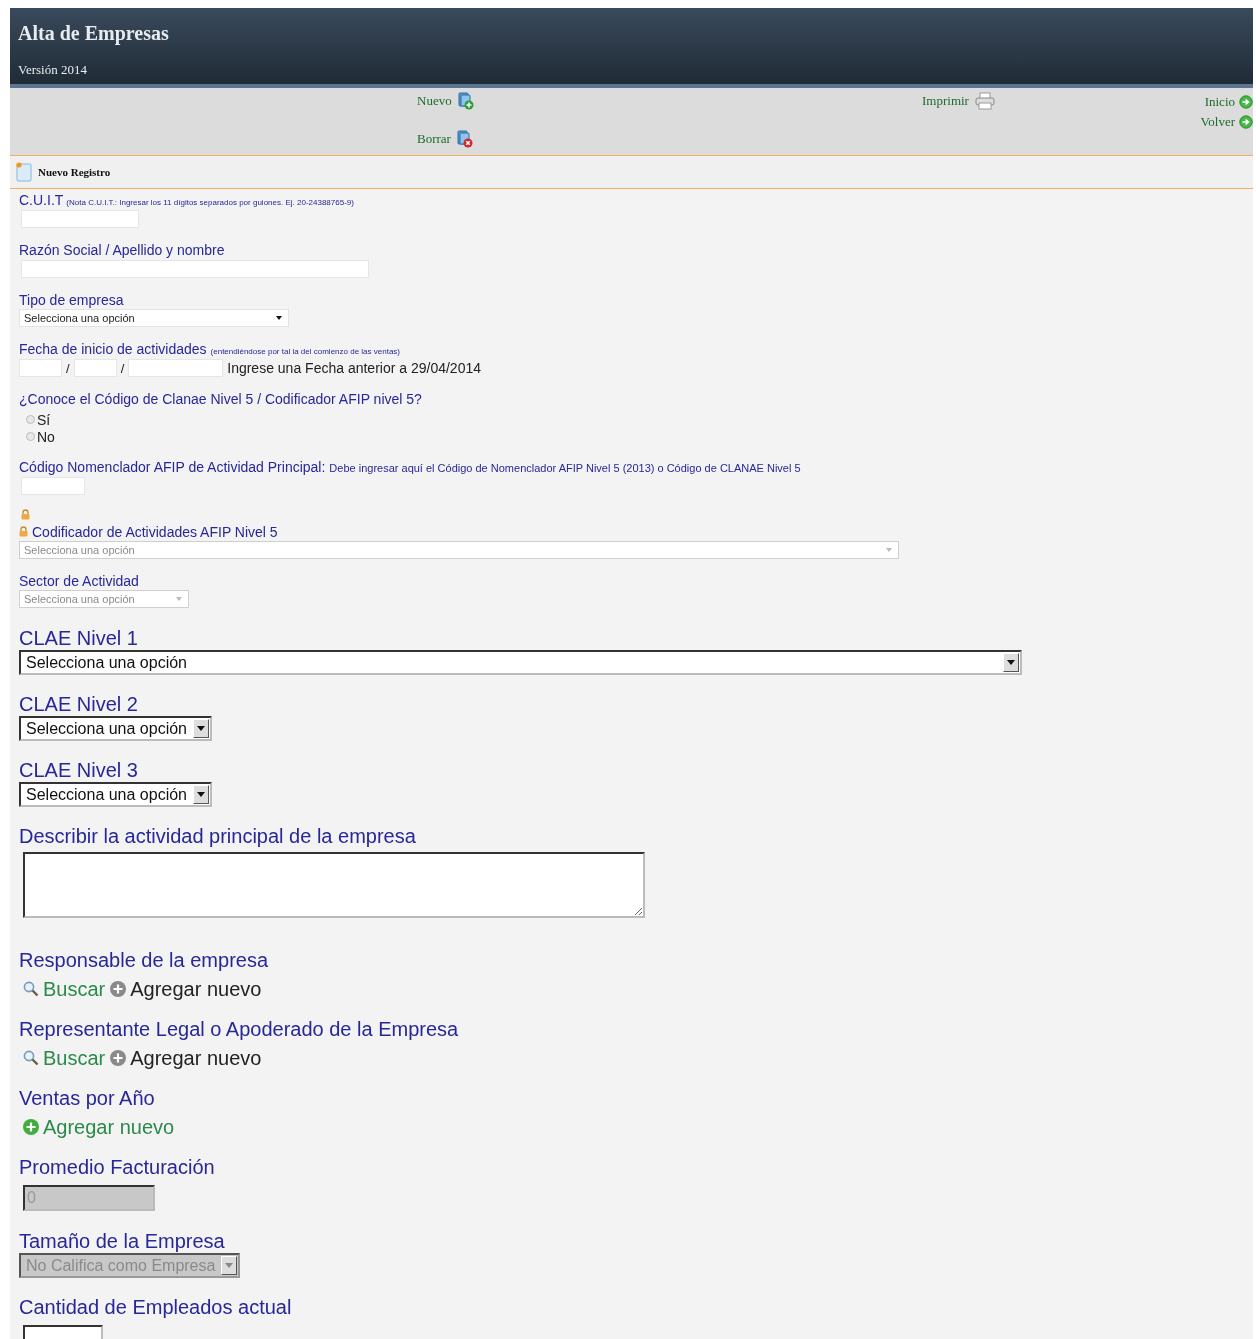 The image size is (1256, 1339). Describe the element at coordinates (44, 419) in the screenshot. I see `radio-label: Sí` at that location.